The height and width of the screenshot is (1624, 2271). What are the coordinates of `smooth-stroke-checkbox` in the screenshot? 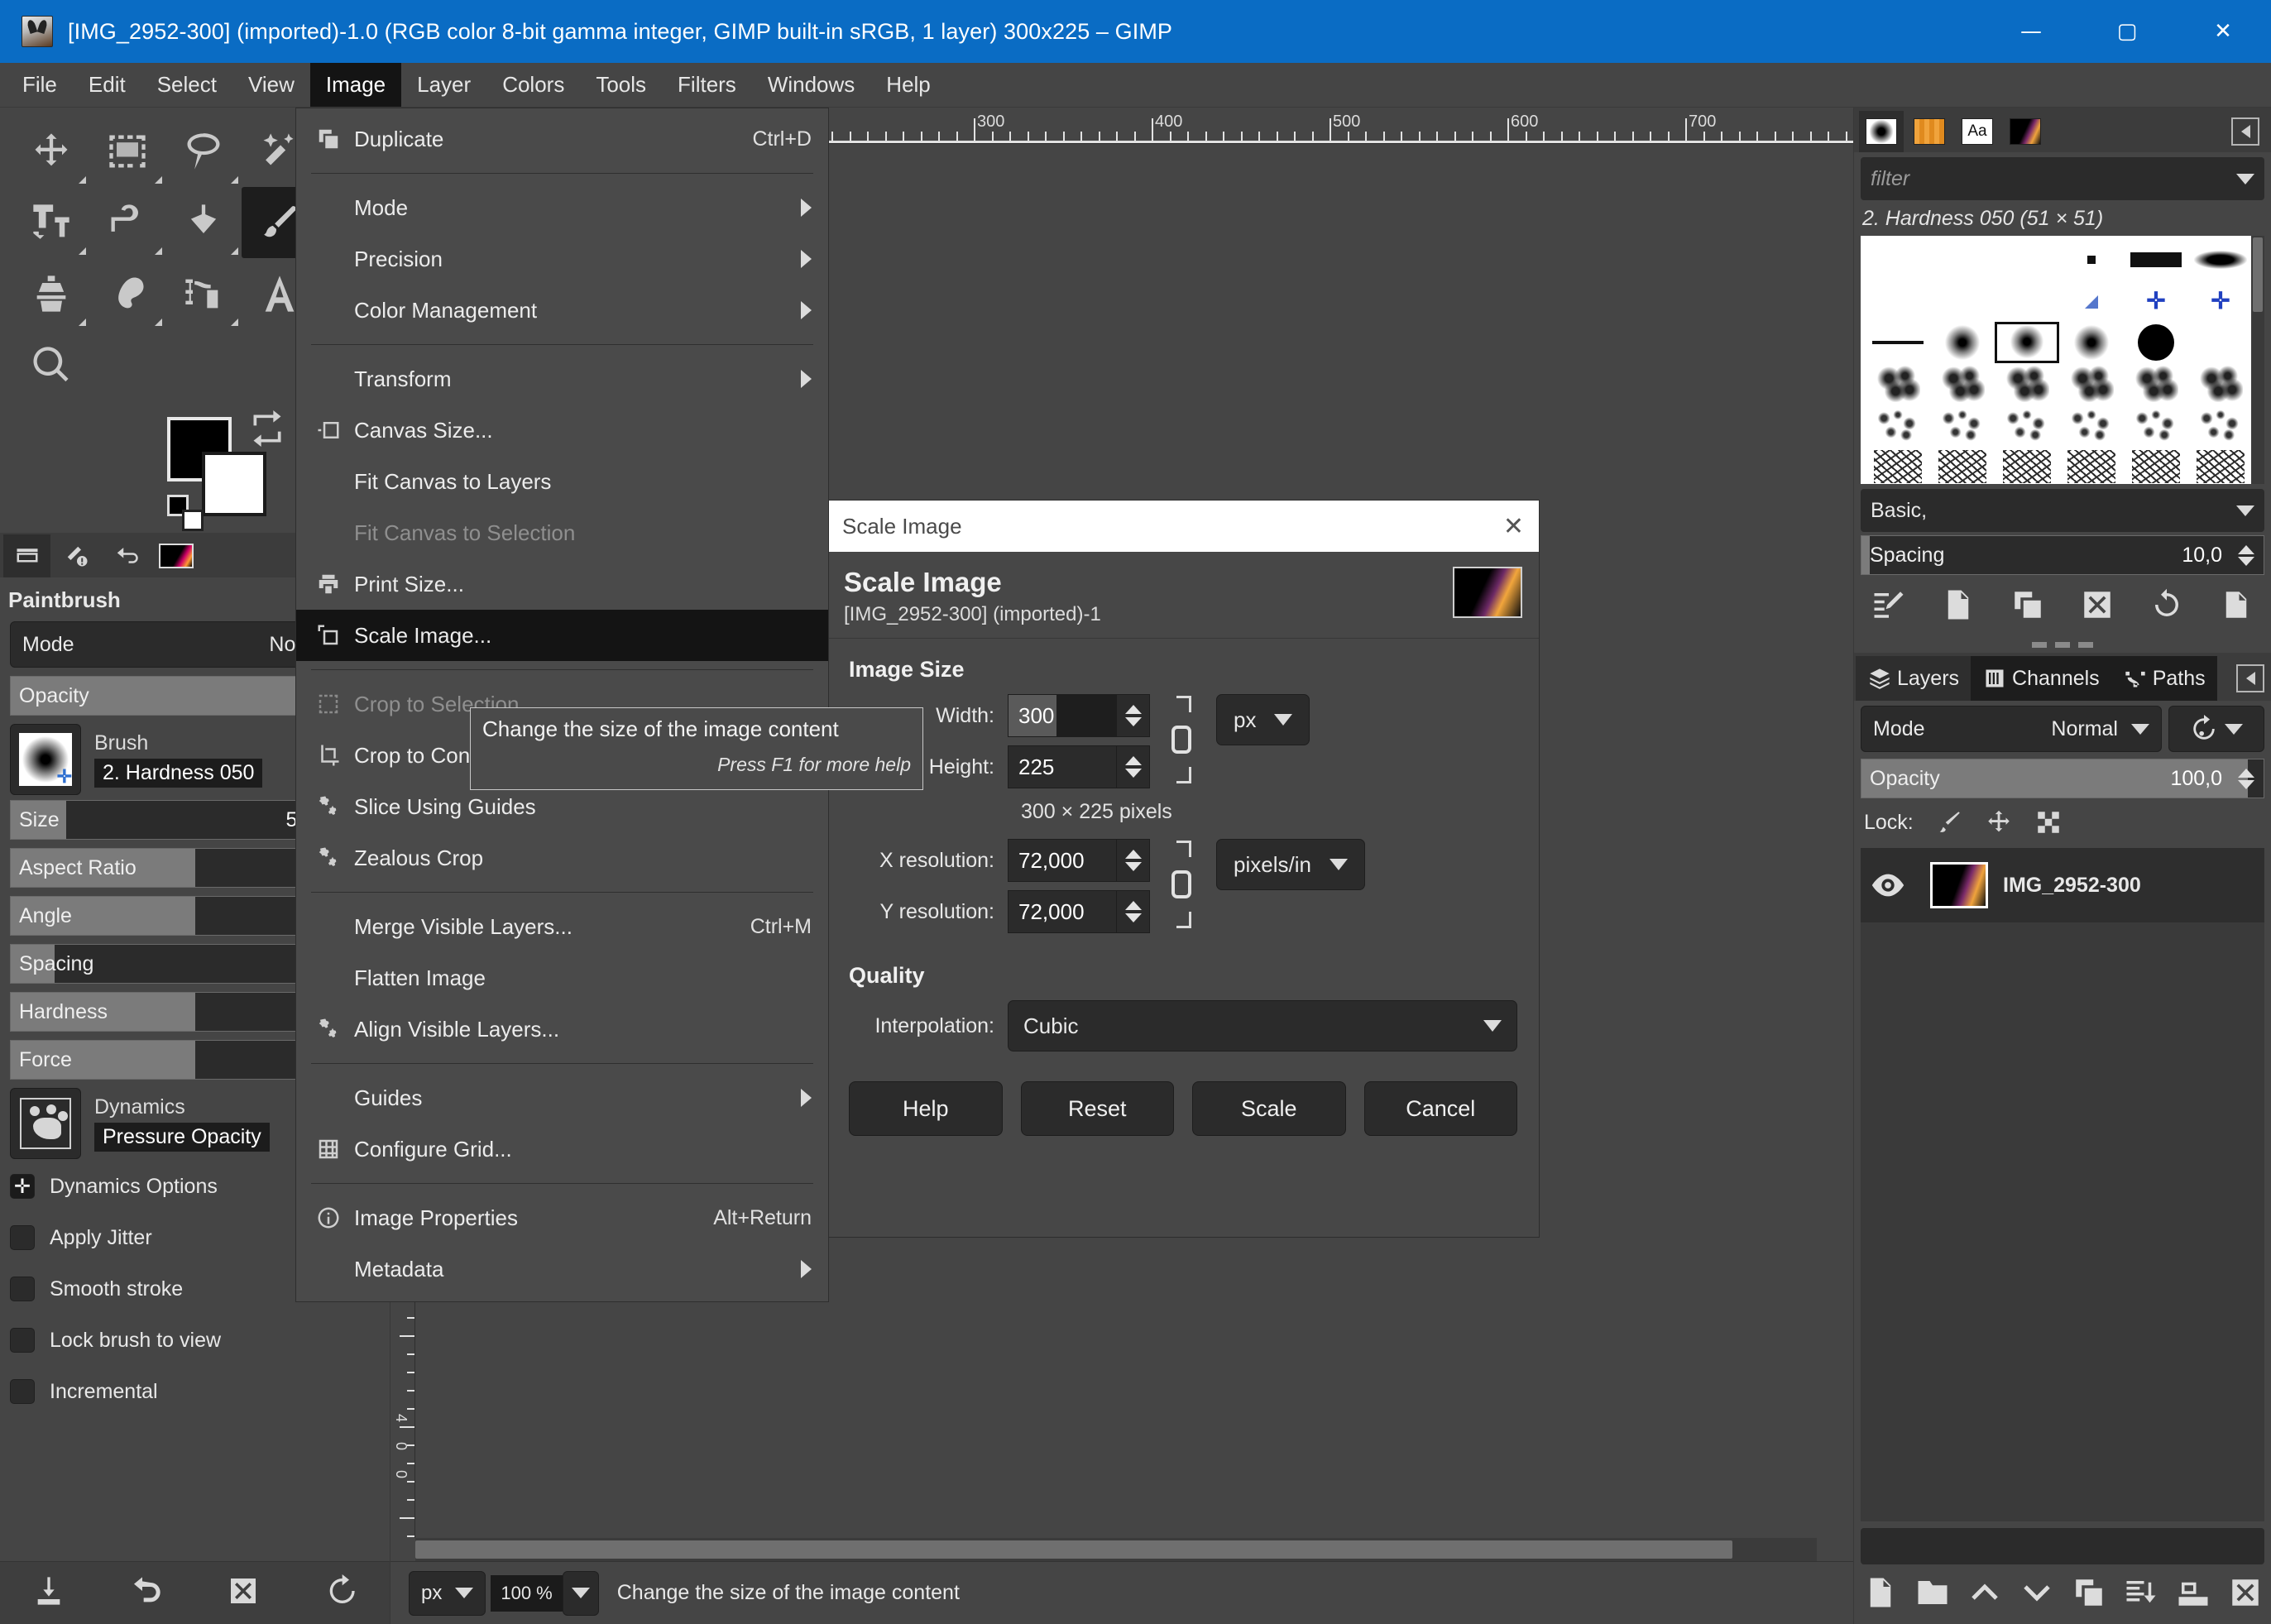 It's located at (22, 1289).